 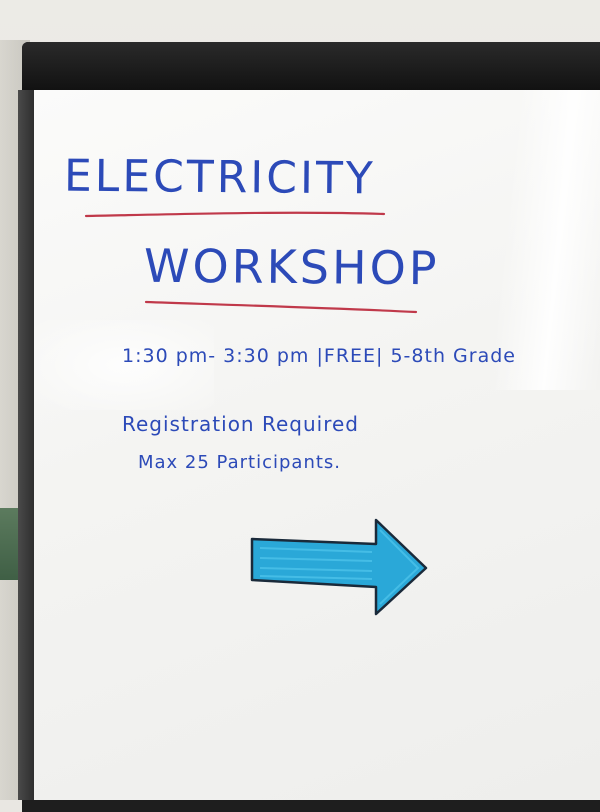 What do you see at coordinates (281, 307) in the screenshot?
I see `title-2-underline` at bounding box center [281, 307].